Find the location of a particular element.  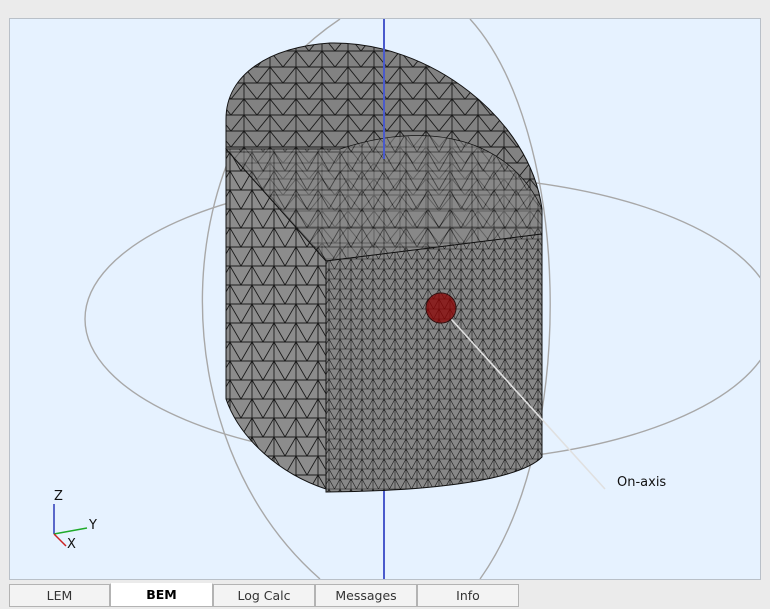

mesh-front-face is located at coordinates (434, 363).